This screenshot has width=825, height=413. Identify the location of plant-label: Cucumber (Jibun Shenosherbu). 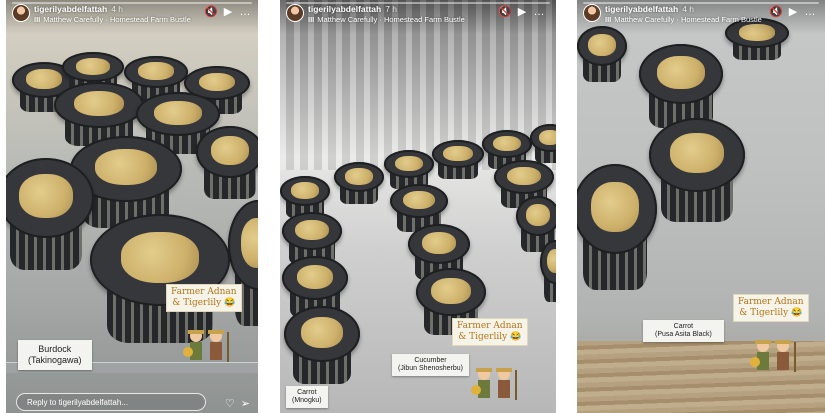
(430, 365).